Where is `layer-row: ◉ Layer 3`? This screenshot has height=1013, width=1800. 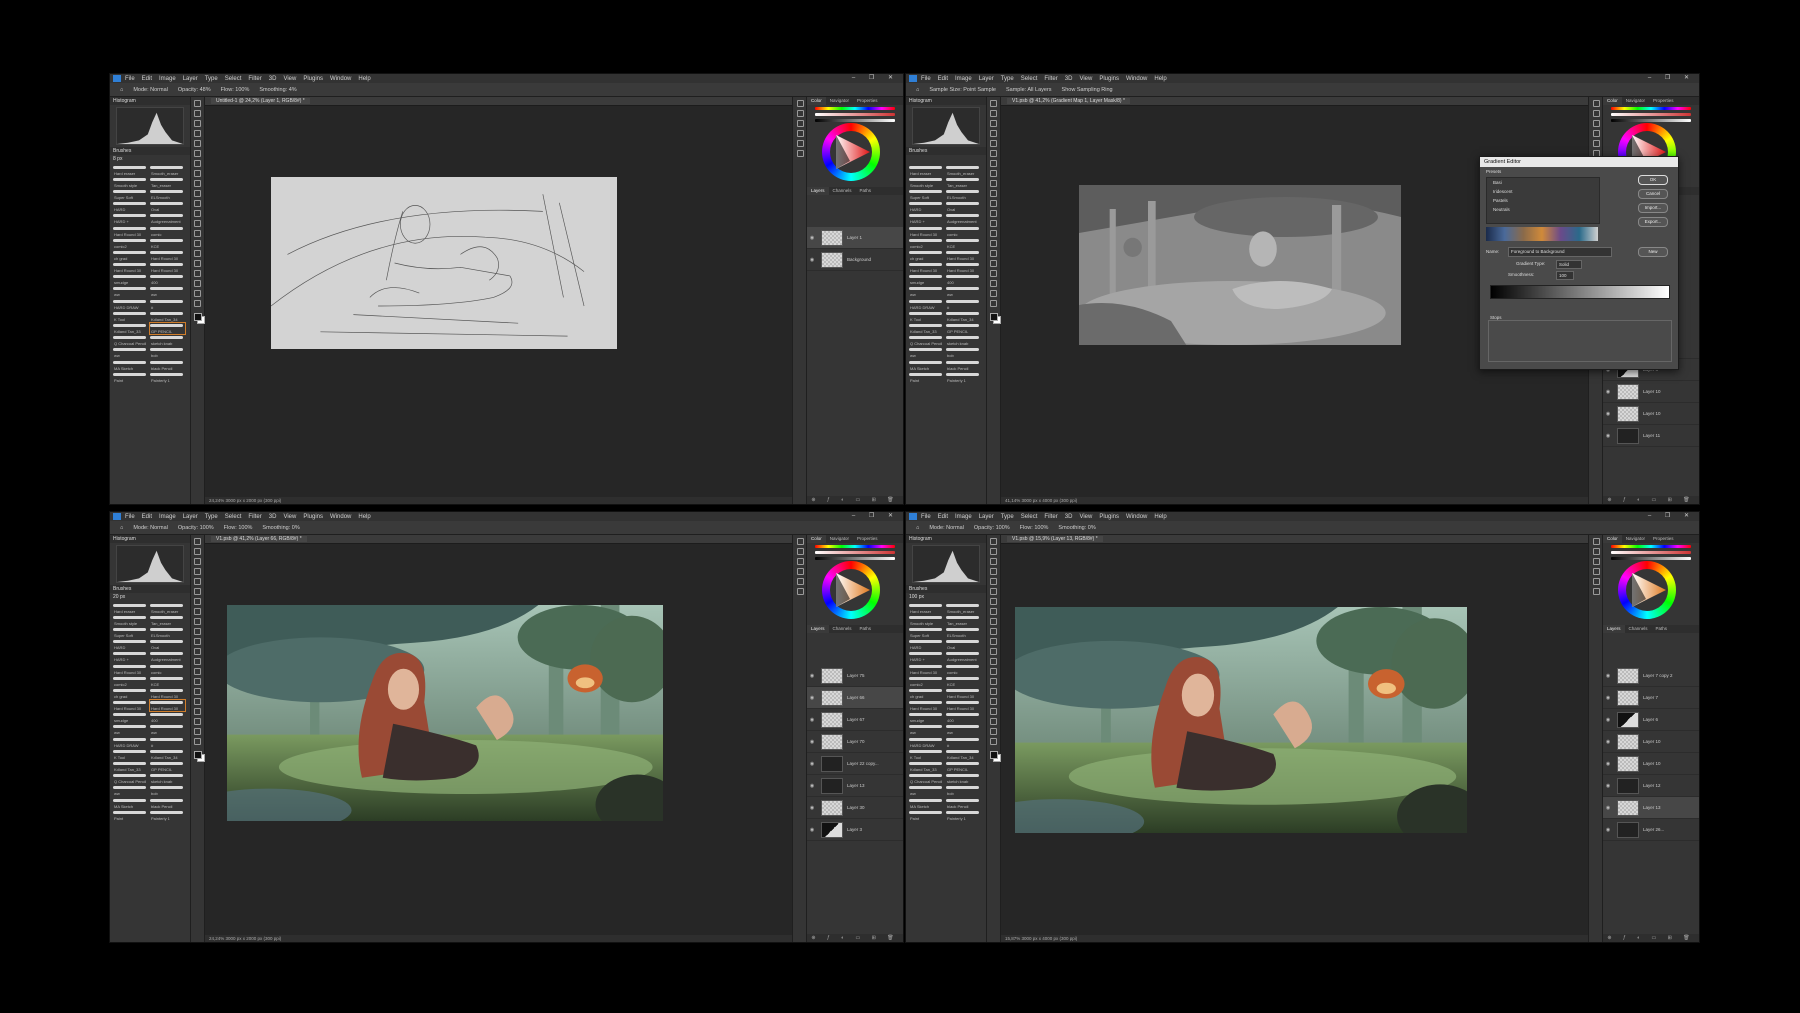 layer-row: ◉ Layer 3 is located at coordinates (855, 830).